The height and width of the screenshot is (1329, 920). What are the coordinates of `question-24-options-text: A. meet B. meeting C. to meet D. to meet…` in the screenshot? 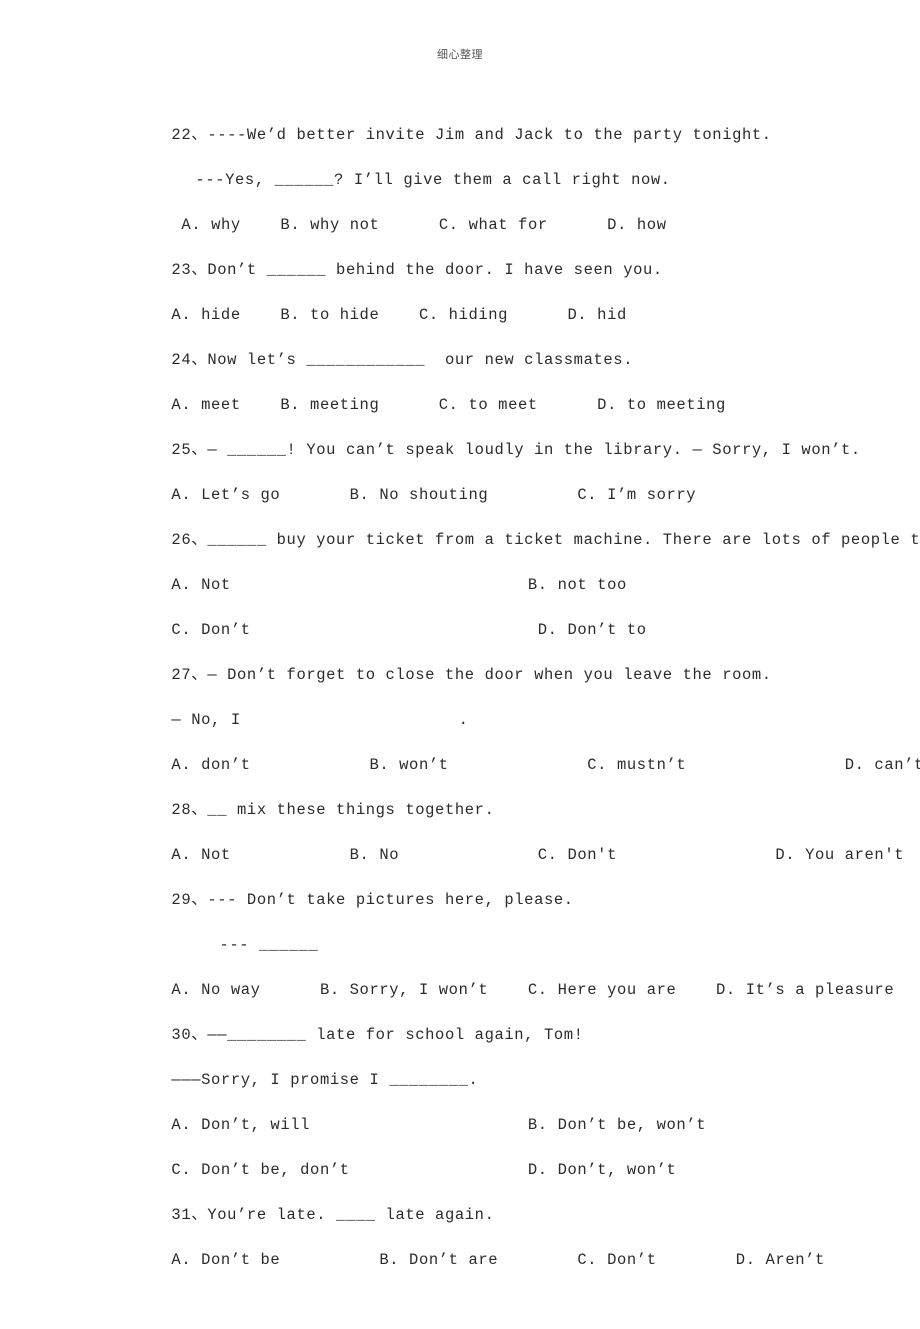 It's located at (448, 405).